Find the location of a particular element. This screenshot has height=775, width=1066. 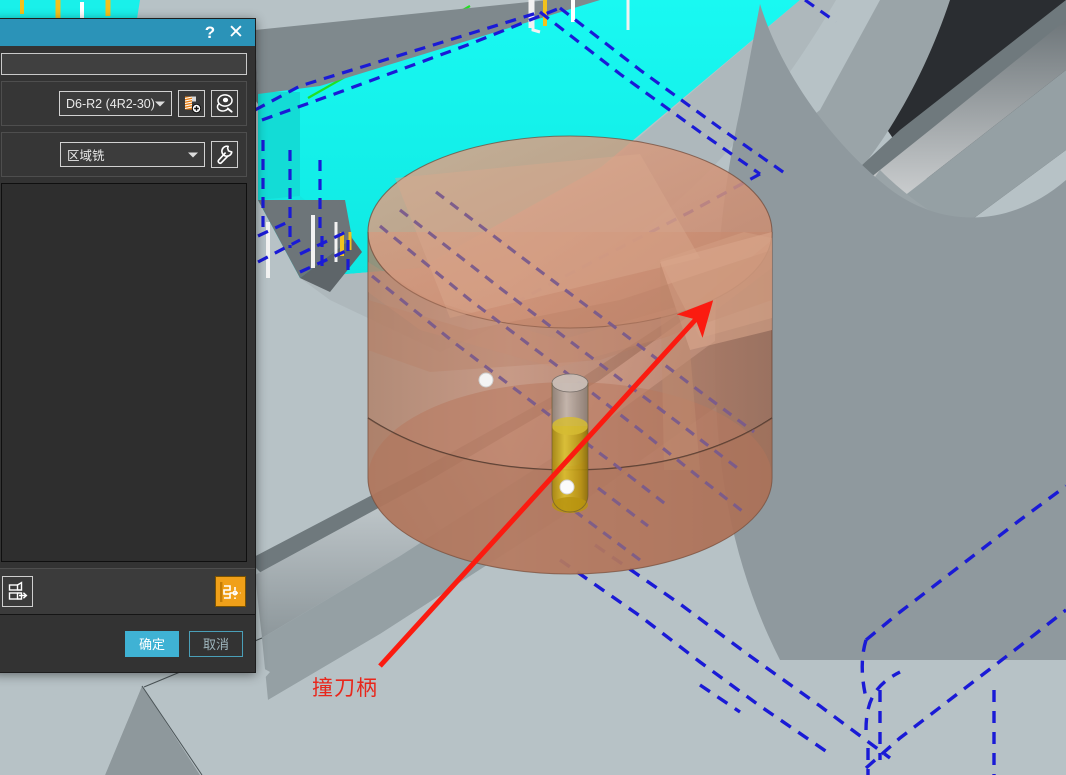

strategy-group: 区域铣 is located at coordinates (124, 154).